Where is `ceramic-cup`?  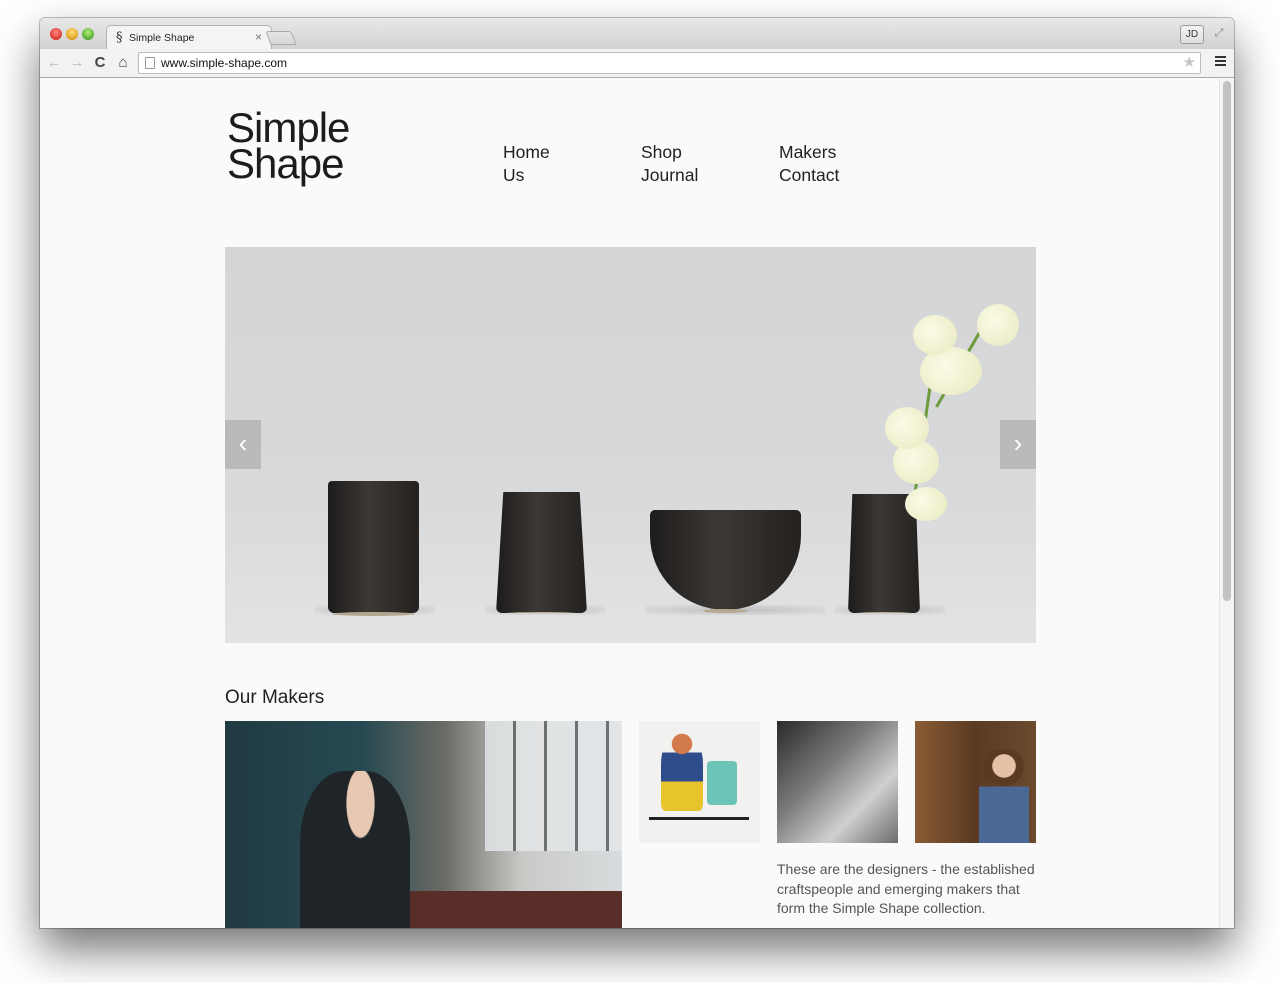 ceramic-cup is located at coordinates (373, 548).